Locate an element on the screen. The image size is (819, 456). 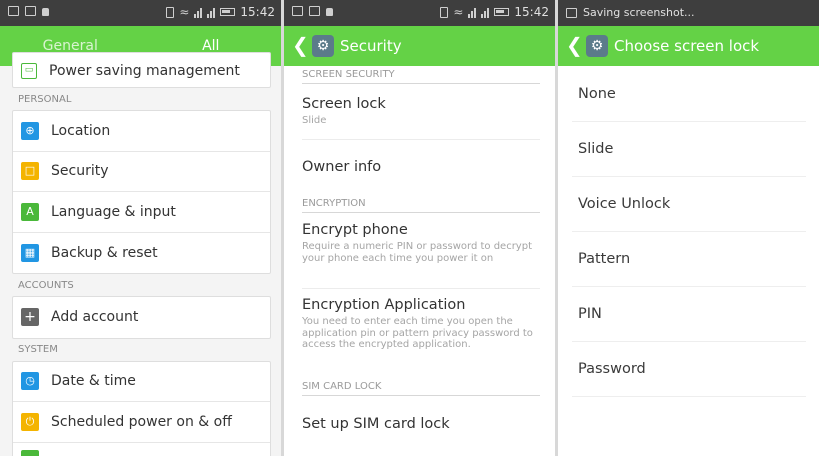
location-label: Location is located at coordinates (81, 130).